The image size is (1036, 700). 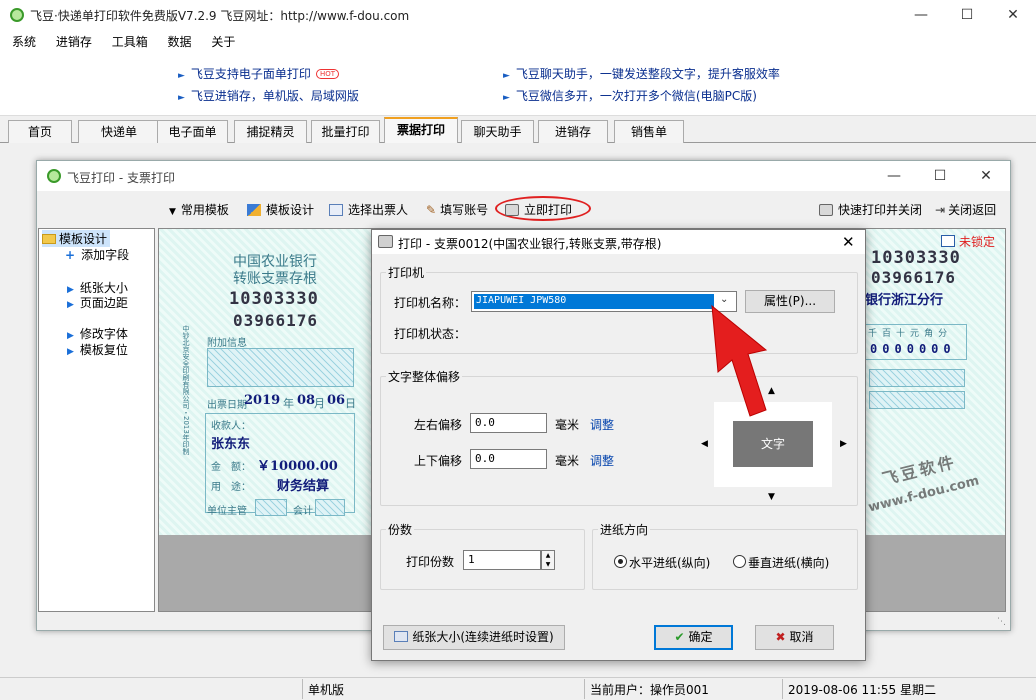 I want to click on status-datetime: 2019-08-06 11:55 星期二, so click(x=862, y=690).